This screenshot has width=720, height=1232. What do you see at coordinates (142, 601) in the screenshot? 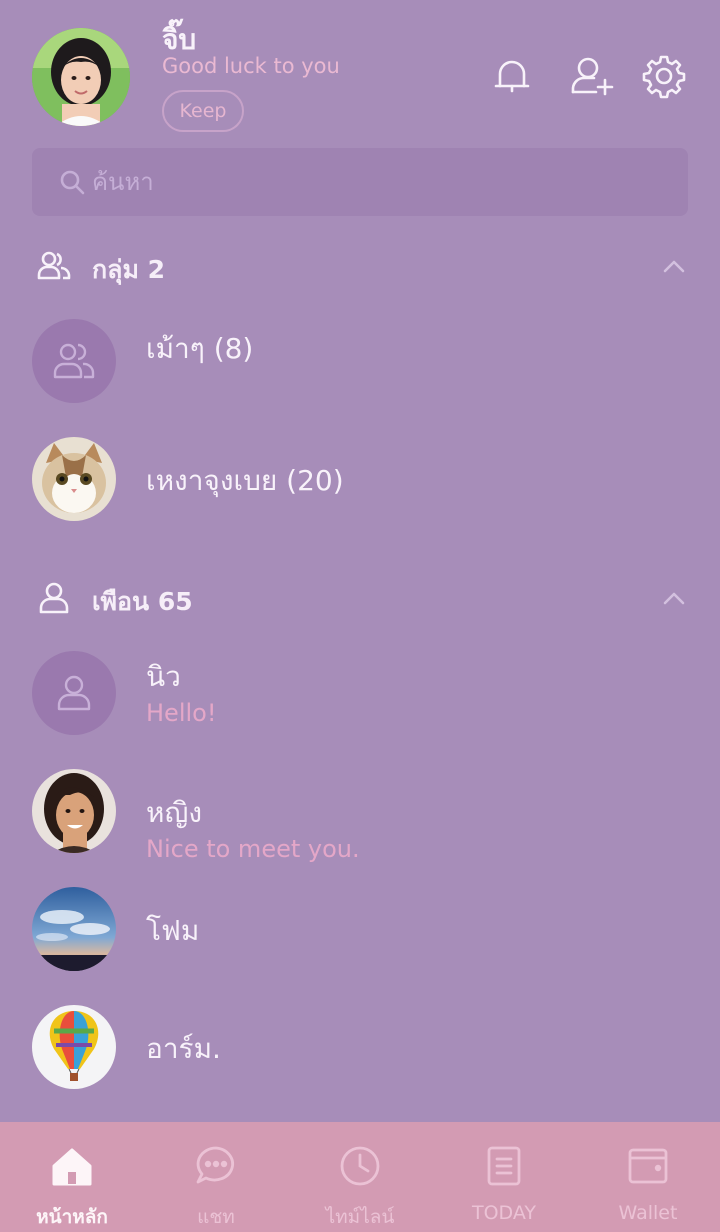
I see `friends-section-title: เพือน 65` at bounding box center [142, 601].